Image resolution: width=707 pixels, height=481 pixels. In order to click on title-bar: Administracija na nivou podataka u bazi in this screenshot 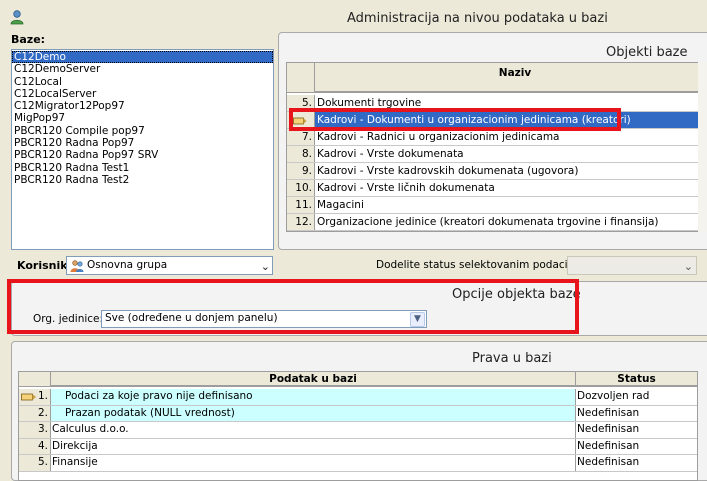, I will do `click(353, 15)`.